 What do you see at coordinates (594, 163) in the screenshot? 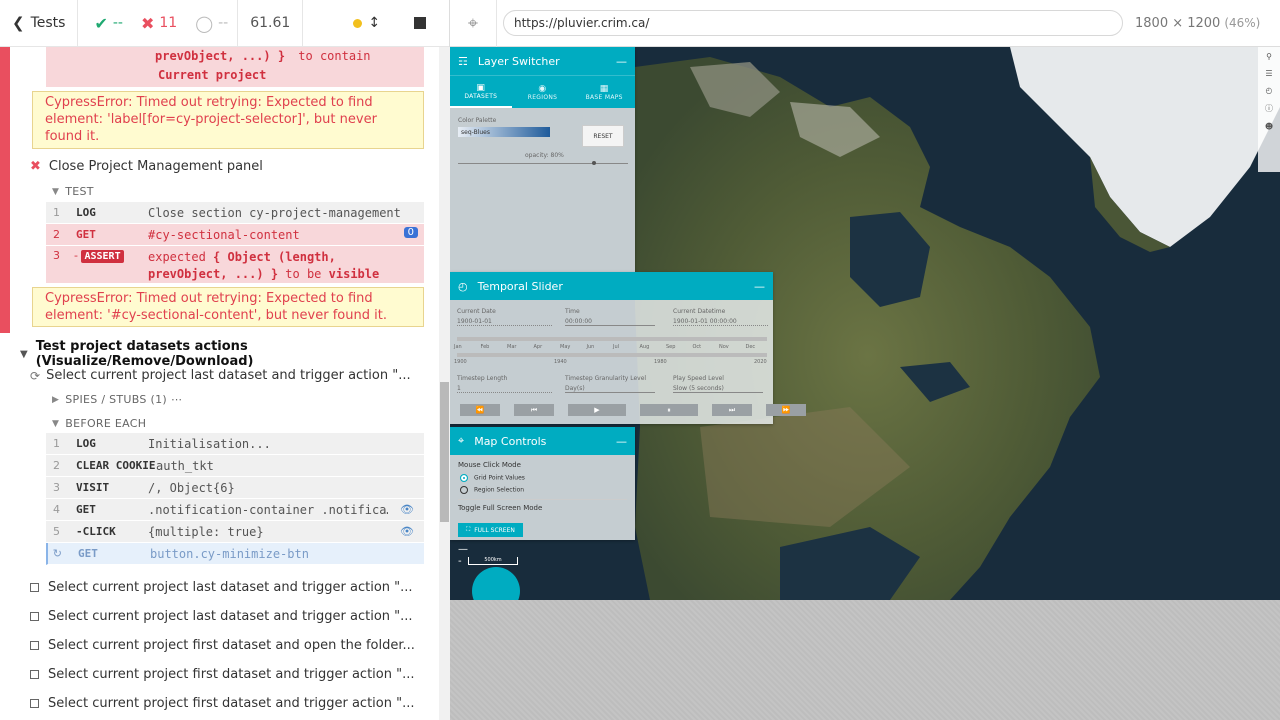
I see `opacity-slider-handle` at bounding box center [594, 163].